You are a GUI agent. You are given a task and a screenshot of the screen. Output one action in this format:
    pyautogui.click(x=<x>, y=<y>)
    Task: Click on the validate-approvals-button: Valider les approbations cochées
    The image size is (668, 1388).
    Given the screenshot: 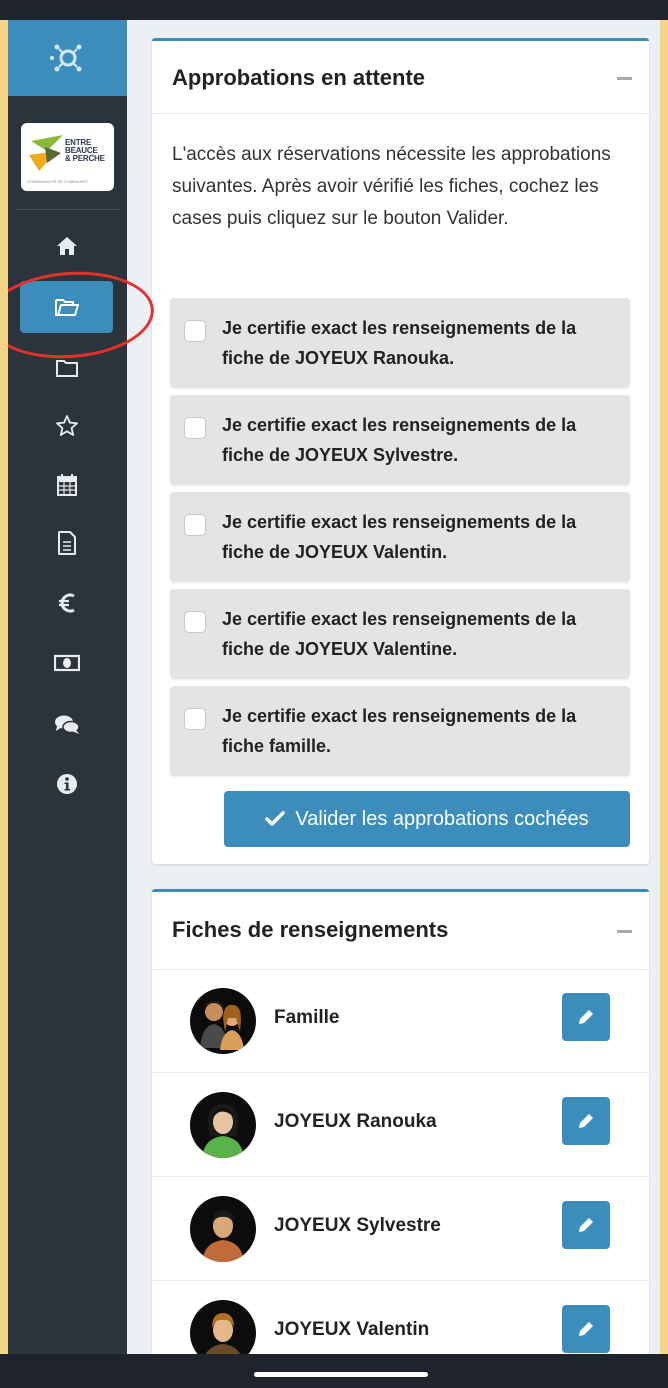 What is the action you would take?
    pyautogui.click(x=427, y=819)
    